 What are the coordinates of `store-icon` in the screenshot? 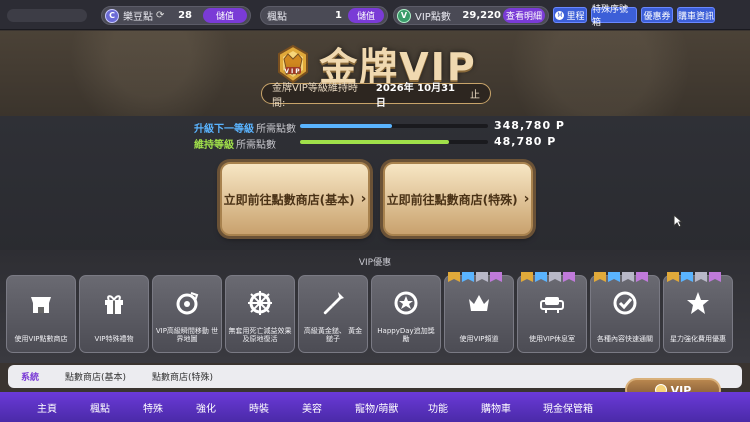 It's located at (41, 303).